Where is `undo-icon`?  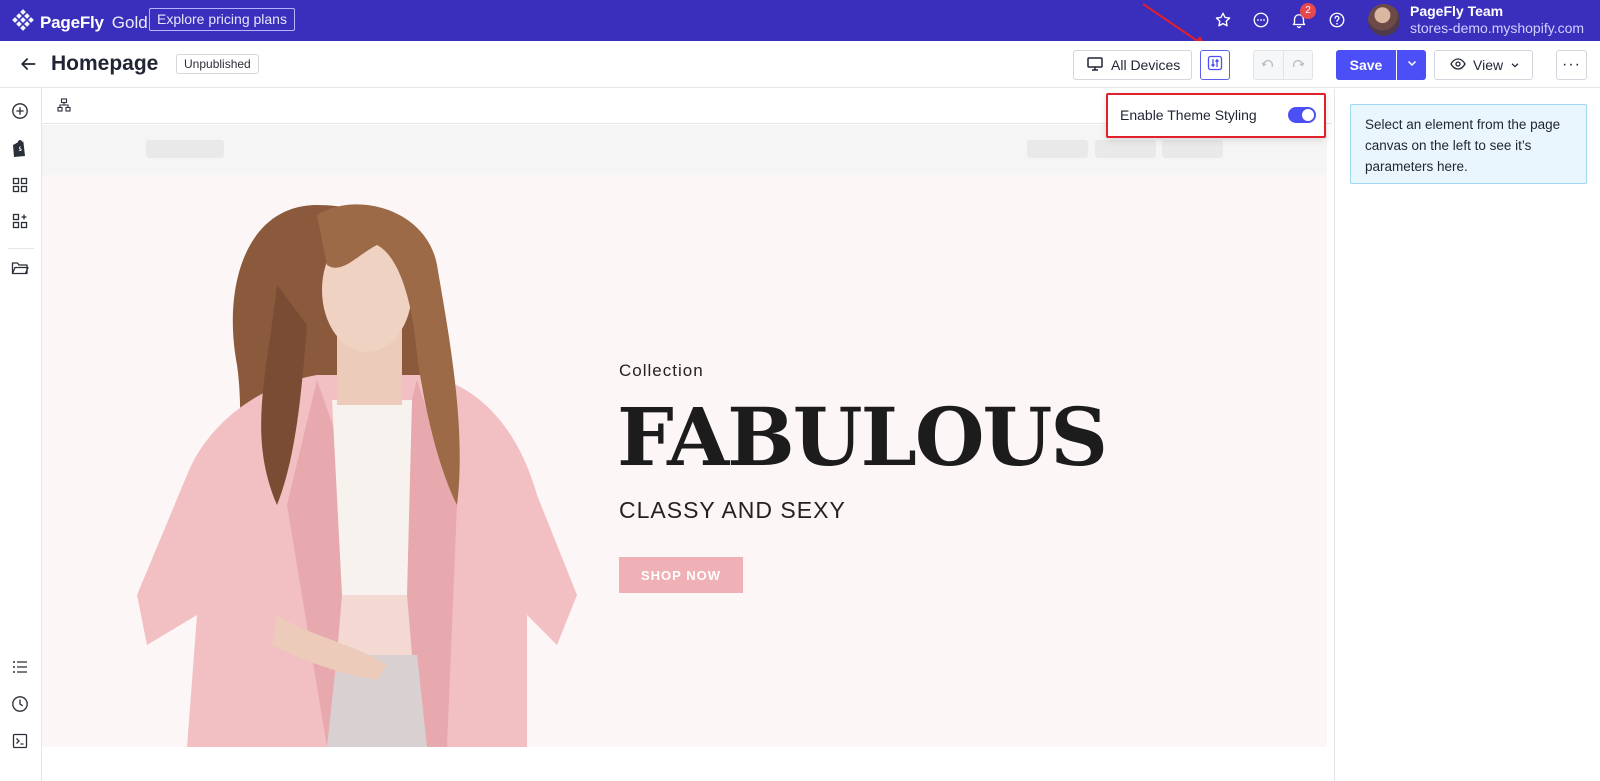
undo-icon is located at coordinates (1268, 65).